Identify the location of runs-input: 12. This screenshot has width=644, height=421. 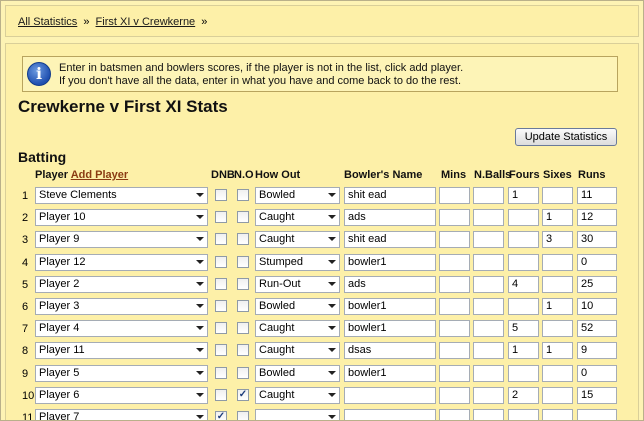
(597, 218).